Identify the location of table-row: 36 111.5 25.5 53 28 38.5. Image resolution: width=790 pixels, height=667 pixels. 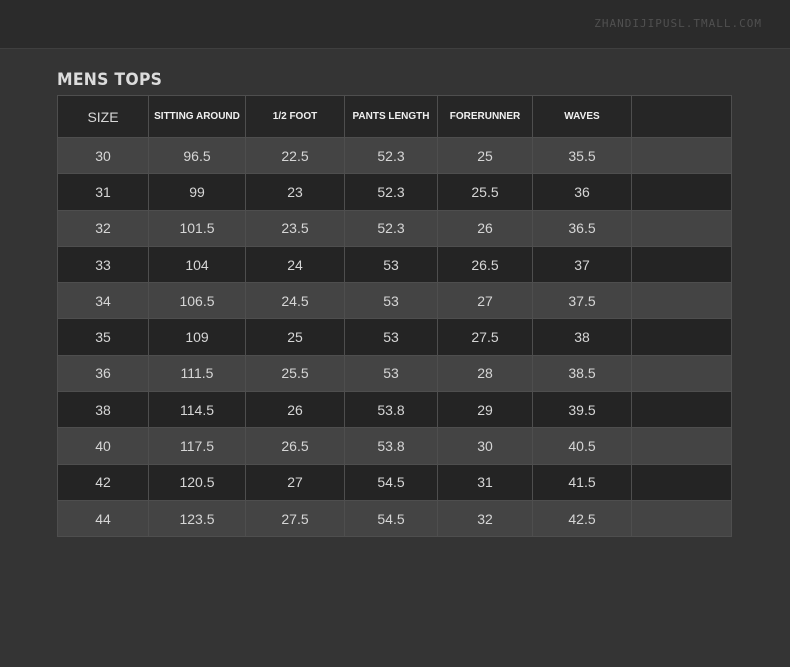
(394, 373).